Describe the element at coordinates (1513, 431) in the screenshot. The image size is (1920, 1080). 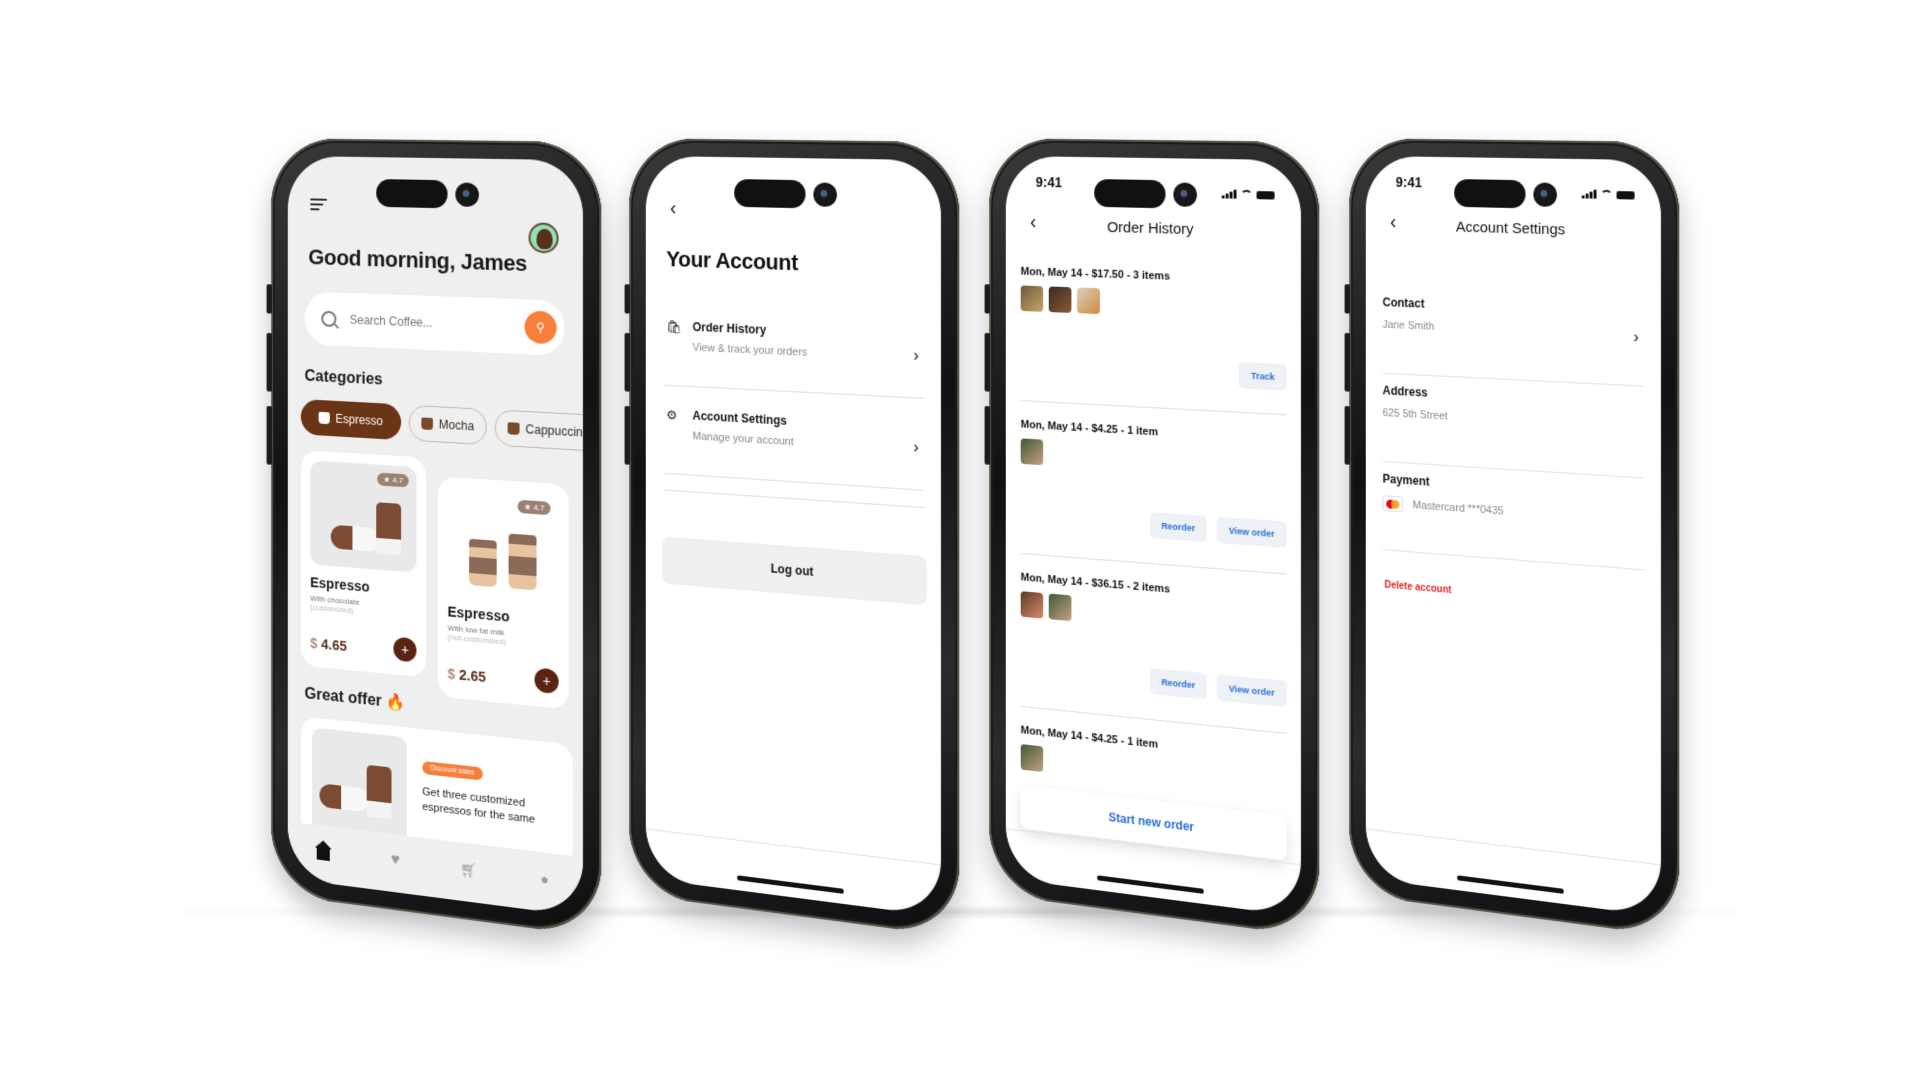
I see `settings-row-address: Address 625 5th Street` at that location.